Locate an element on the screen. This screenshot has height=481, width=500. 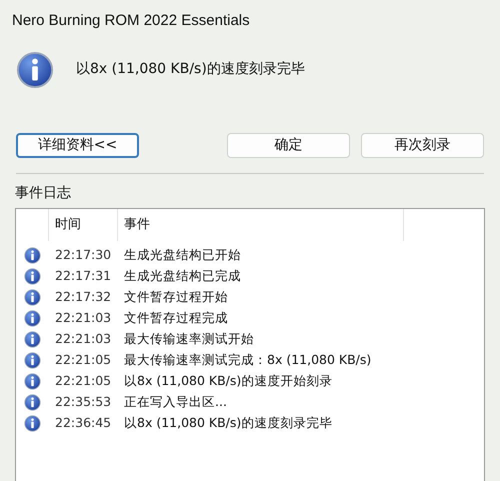
column-header: 事件 is located at coordinates (261, 224).